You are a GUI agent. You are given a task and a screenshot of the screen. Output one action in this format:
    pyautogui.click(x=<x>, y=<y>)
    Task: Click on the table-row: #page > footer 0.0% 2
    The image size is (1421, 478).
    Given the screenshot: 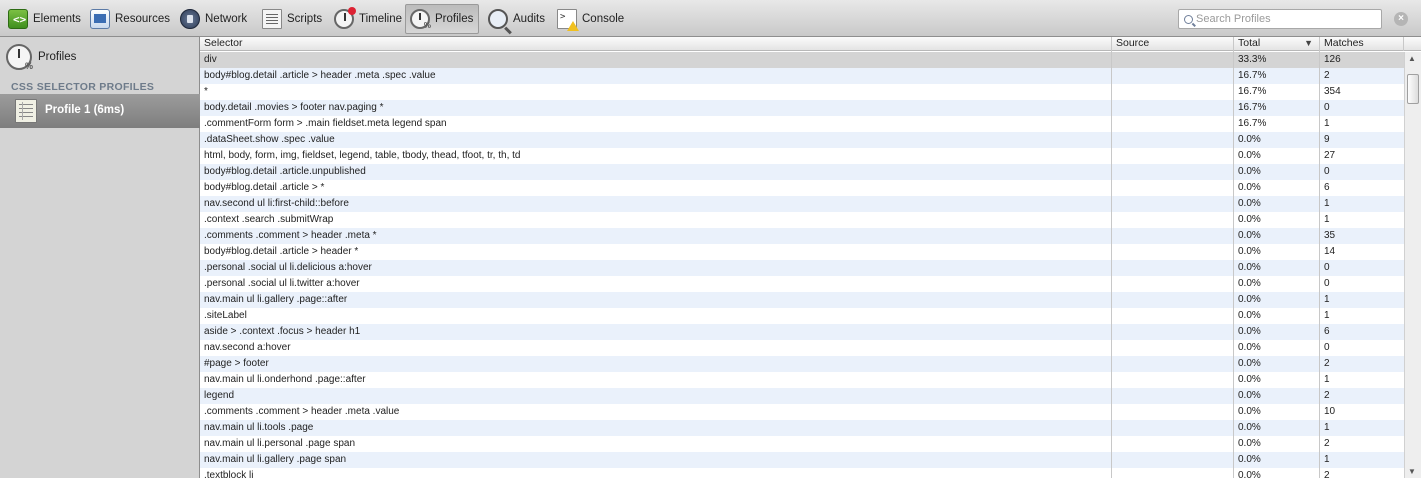 What is the action you would take?
    pyautogui.click(x=802, y=364)
    